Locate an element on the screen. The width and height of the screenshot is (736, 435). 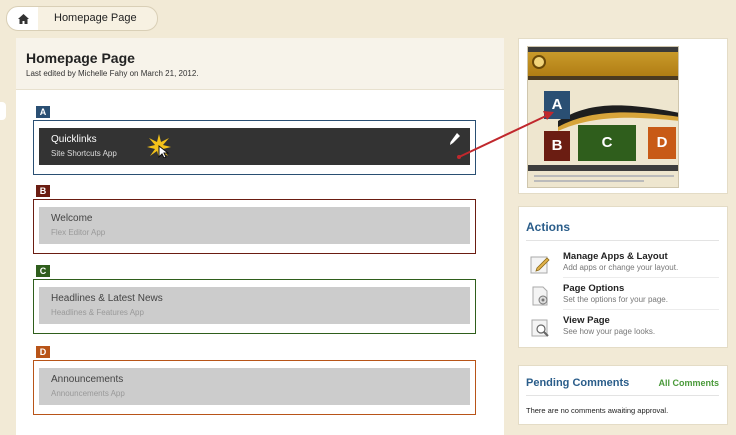
thumb-zone-a: A is located at coordinates (557, 105).